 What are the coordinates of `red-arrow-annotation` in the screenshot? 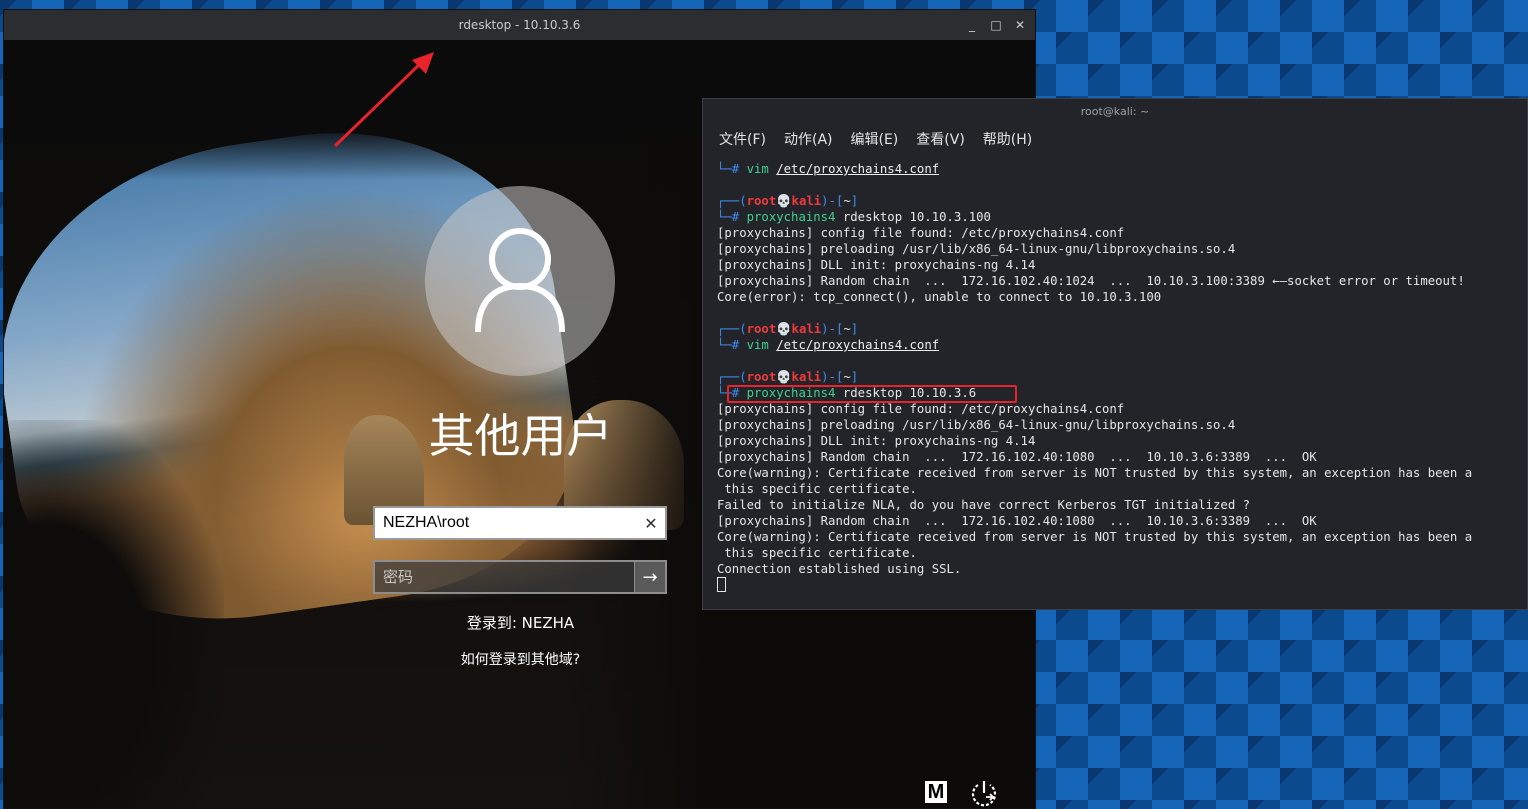 It's located at (383, 100).